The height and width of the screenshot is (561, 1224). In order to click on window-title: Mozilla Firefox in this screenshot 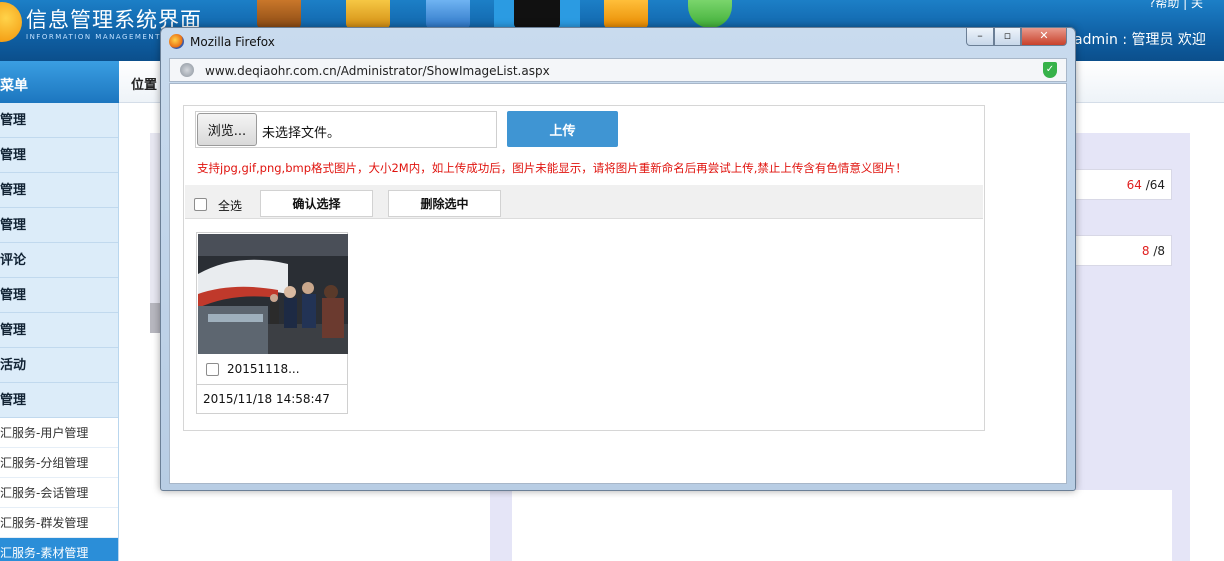, I will do `click(232, 42)`.